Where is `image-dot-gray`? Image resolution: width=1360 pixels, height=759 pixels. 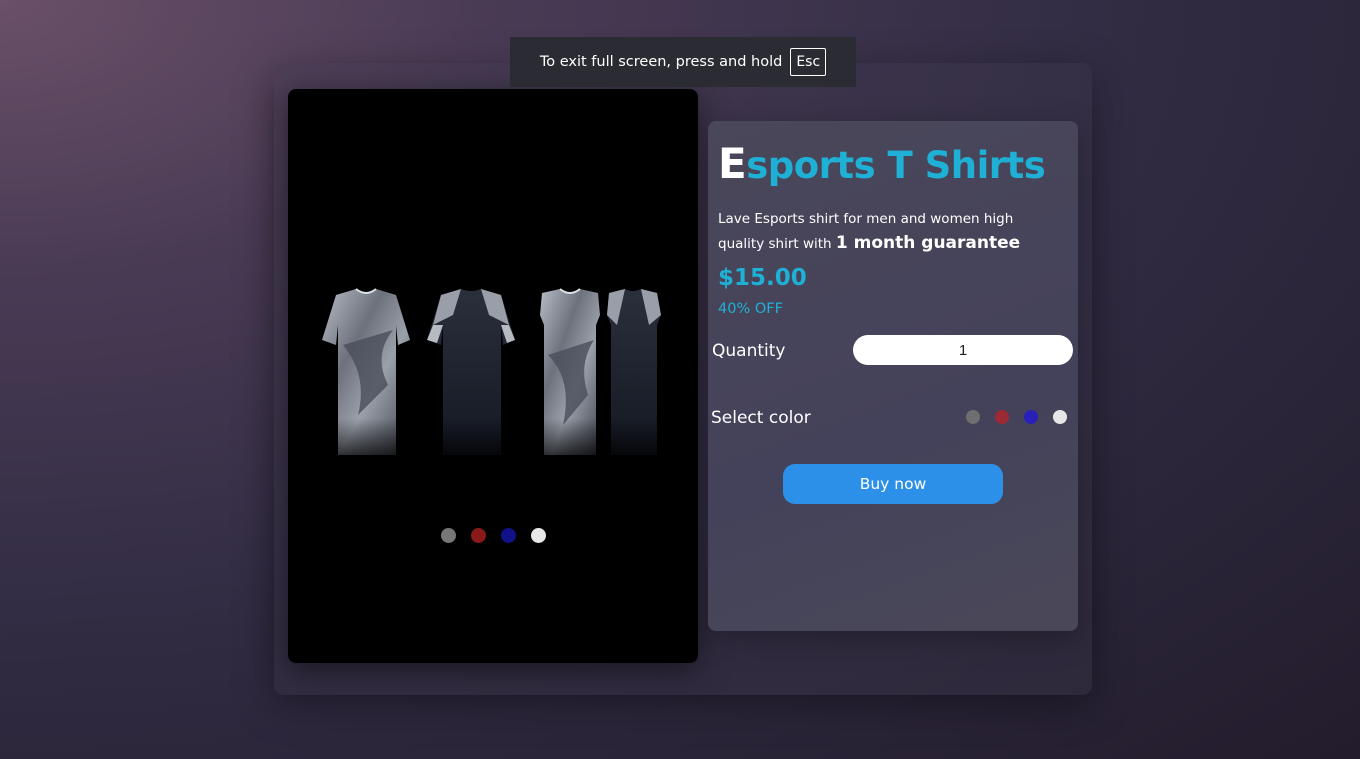 image-dot-gray is located at coordinates (448, 535).